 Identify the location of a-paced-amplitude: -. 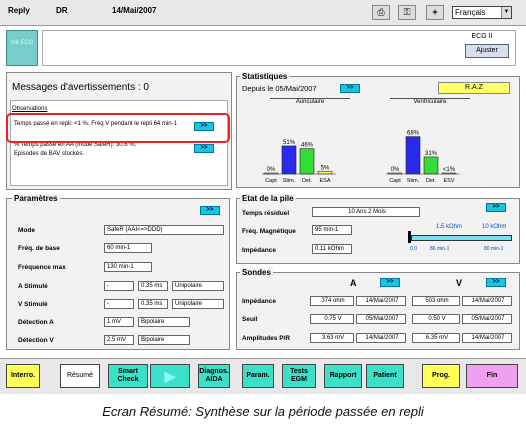
(119, 286).